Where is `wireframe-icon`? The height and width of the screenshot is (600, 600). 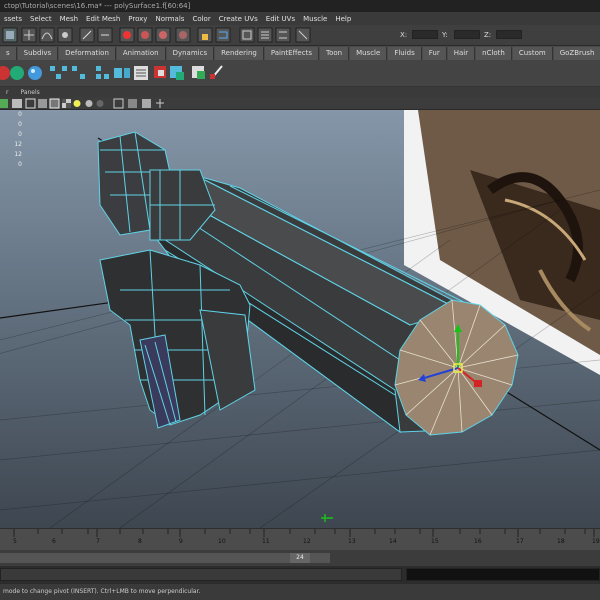 wireframe-icon is located at coordinates (30, 103).